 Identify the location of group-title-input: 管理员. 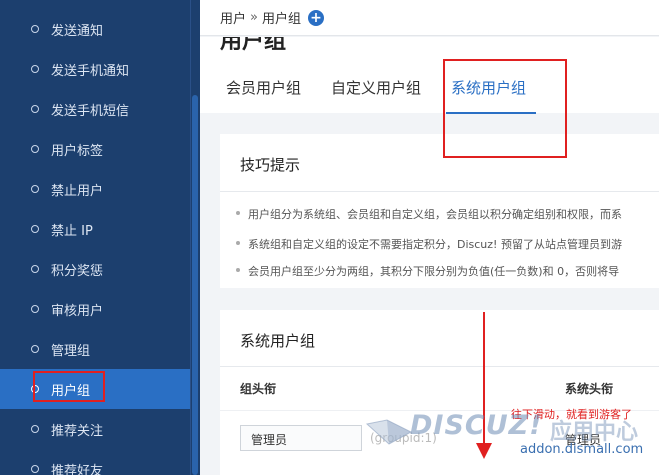
(301, 438).